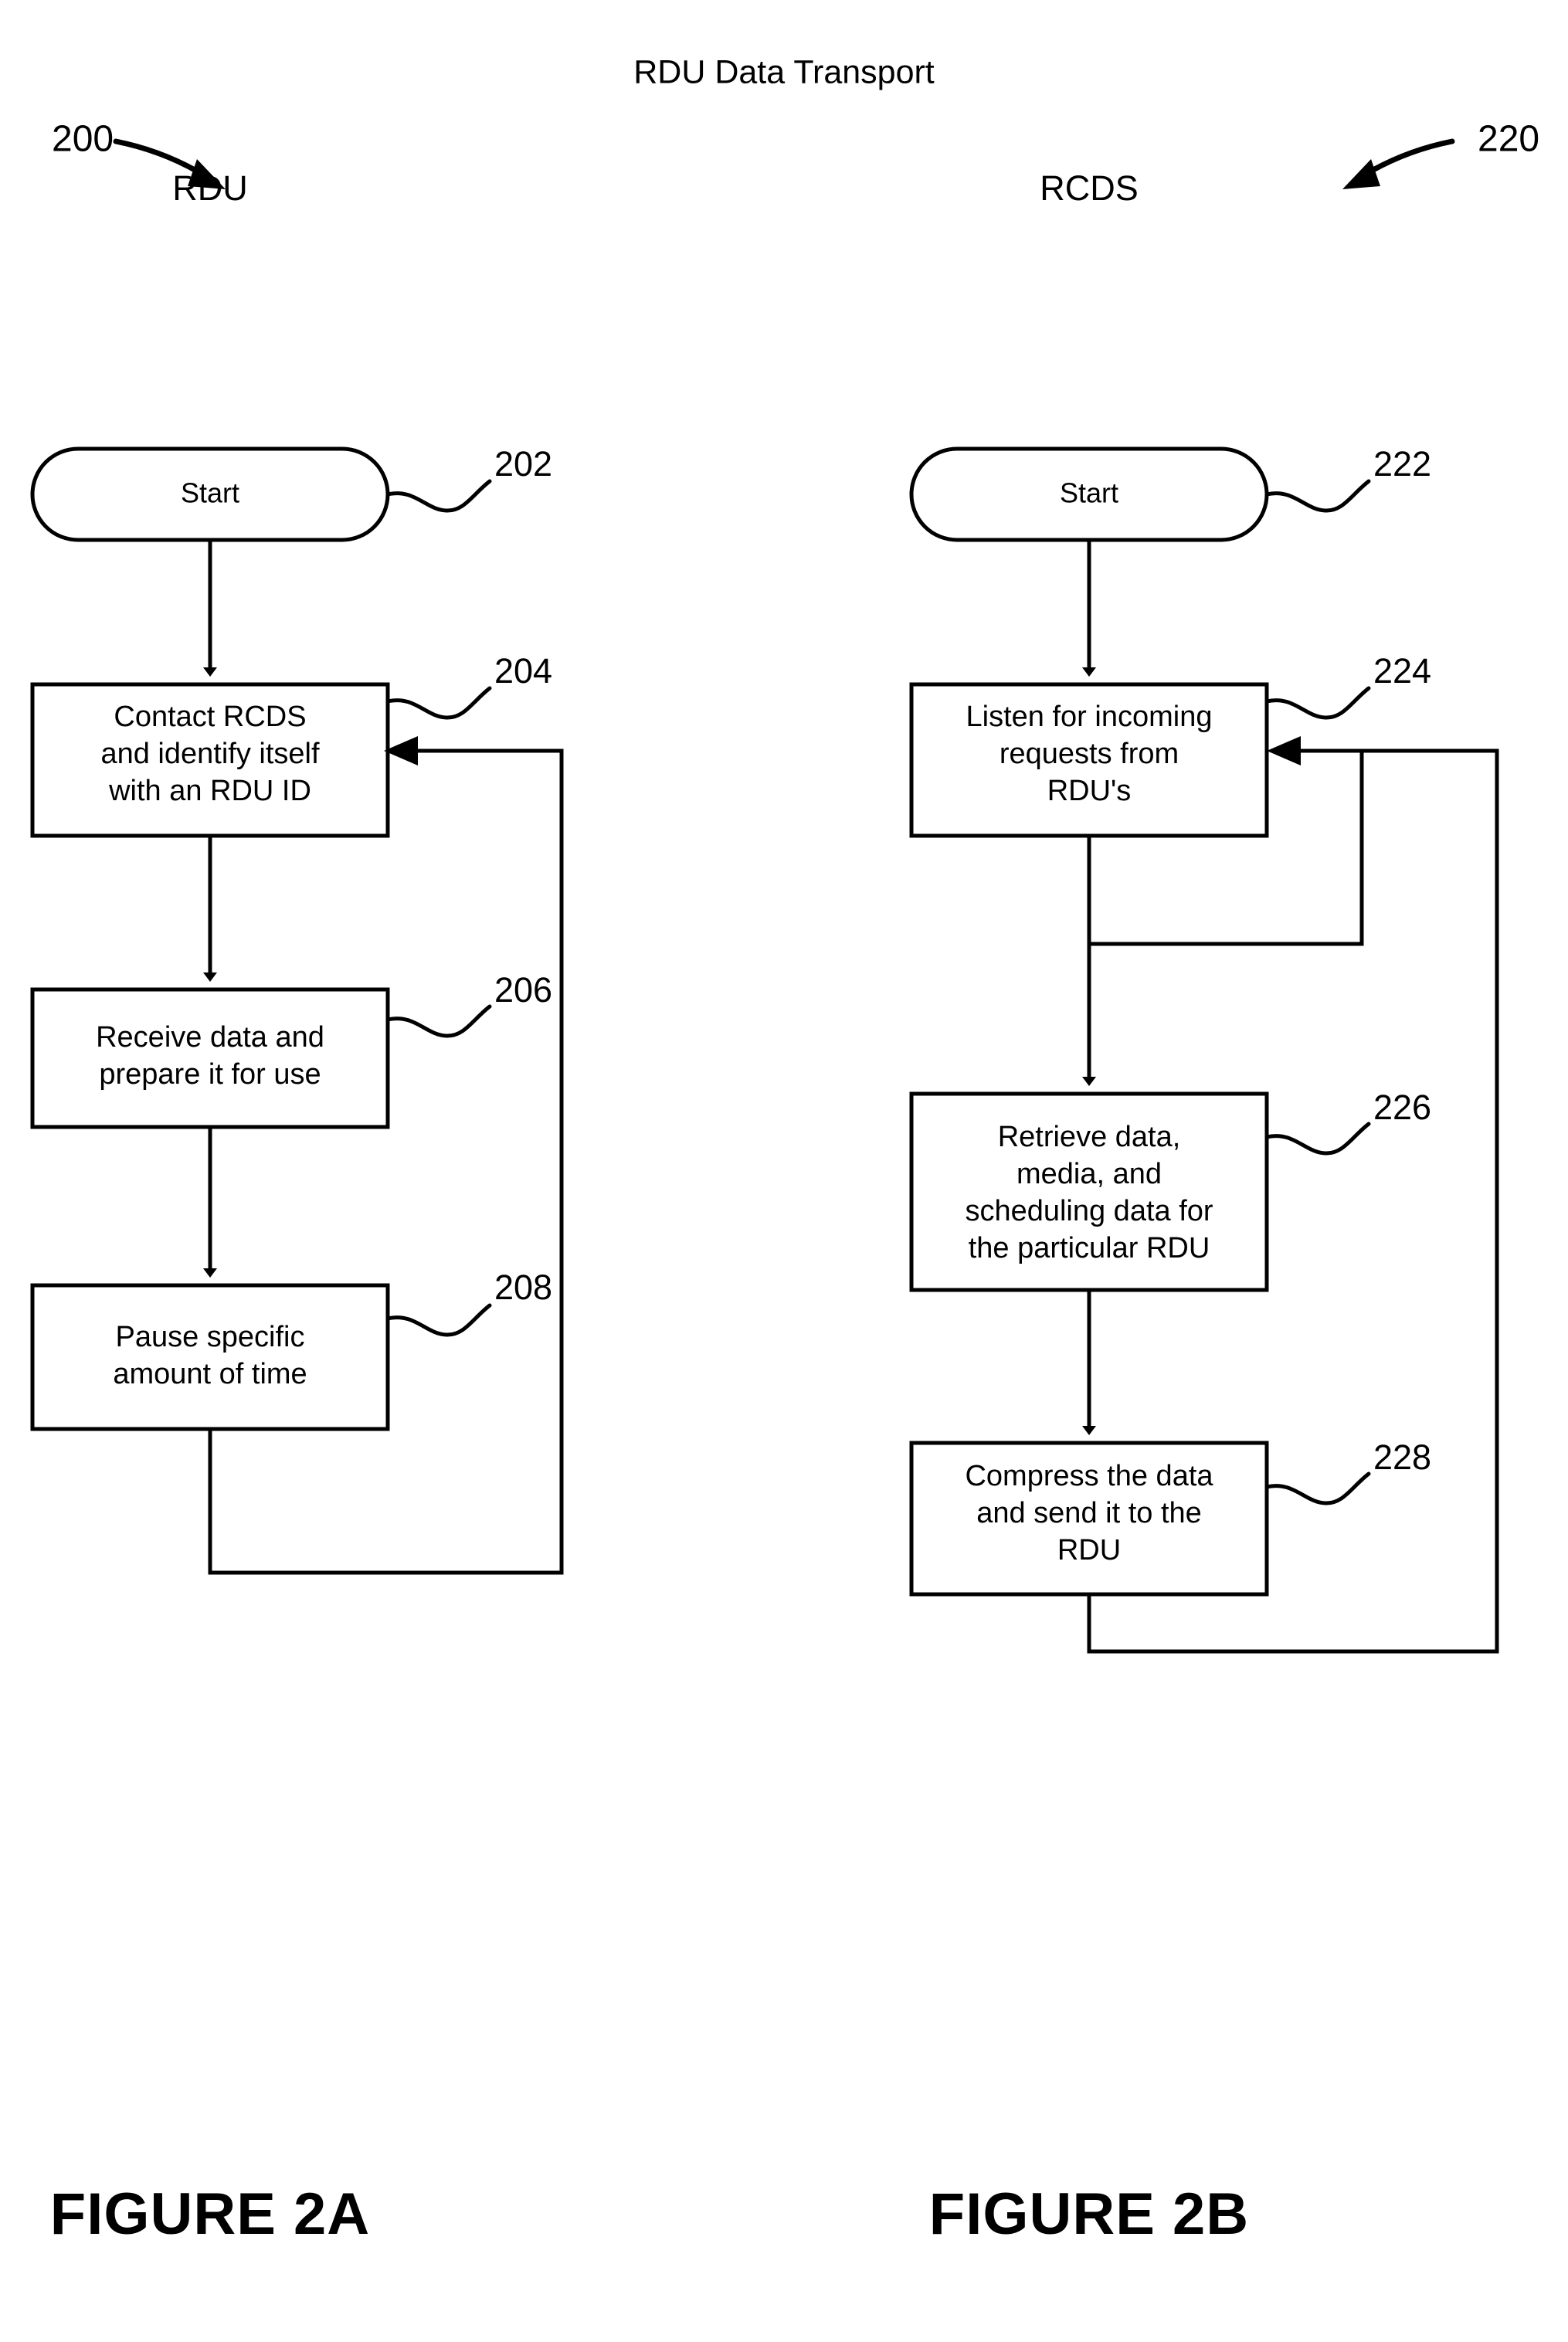 The image size is (1568, 2342). Describe the element at coordinates (210, 1074) in the screenshot. I see `left-node-206-line-2: prepare it for use` at that location.